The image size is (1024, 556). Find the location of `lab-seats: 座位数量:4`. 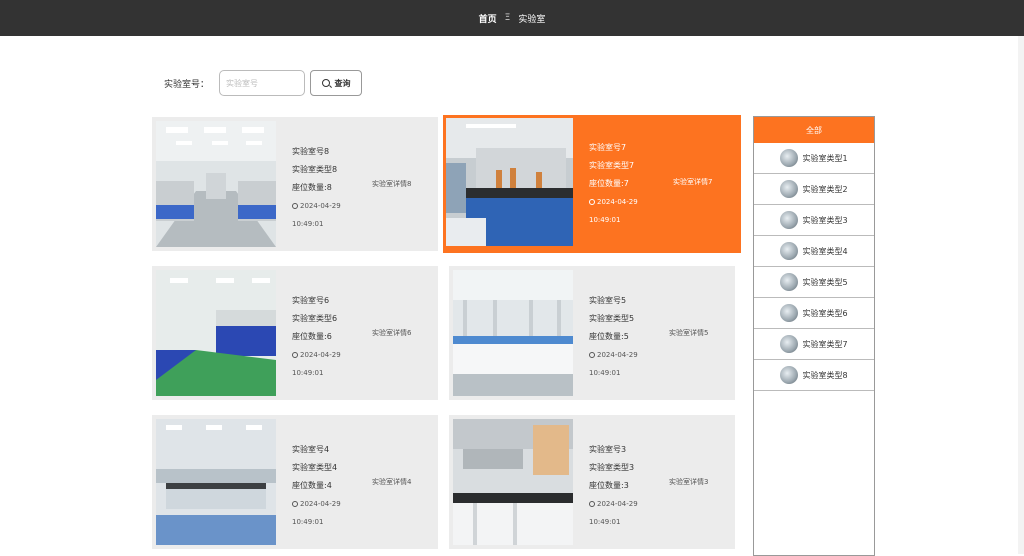

lab-seats: 座位数量:4 is located at coordinates (312, 485).